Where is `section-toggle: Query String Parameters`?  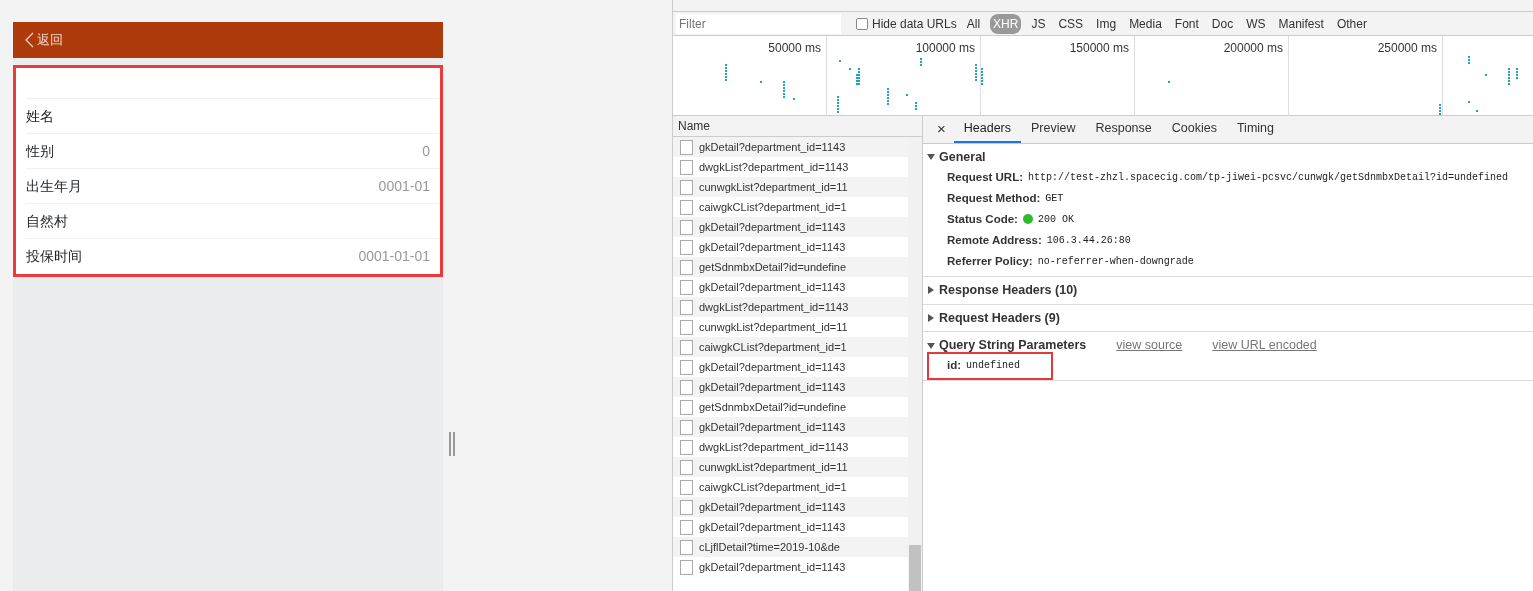 section-toggle: Query String Parameters is located at coordinates (1007, 345).